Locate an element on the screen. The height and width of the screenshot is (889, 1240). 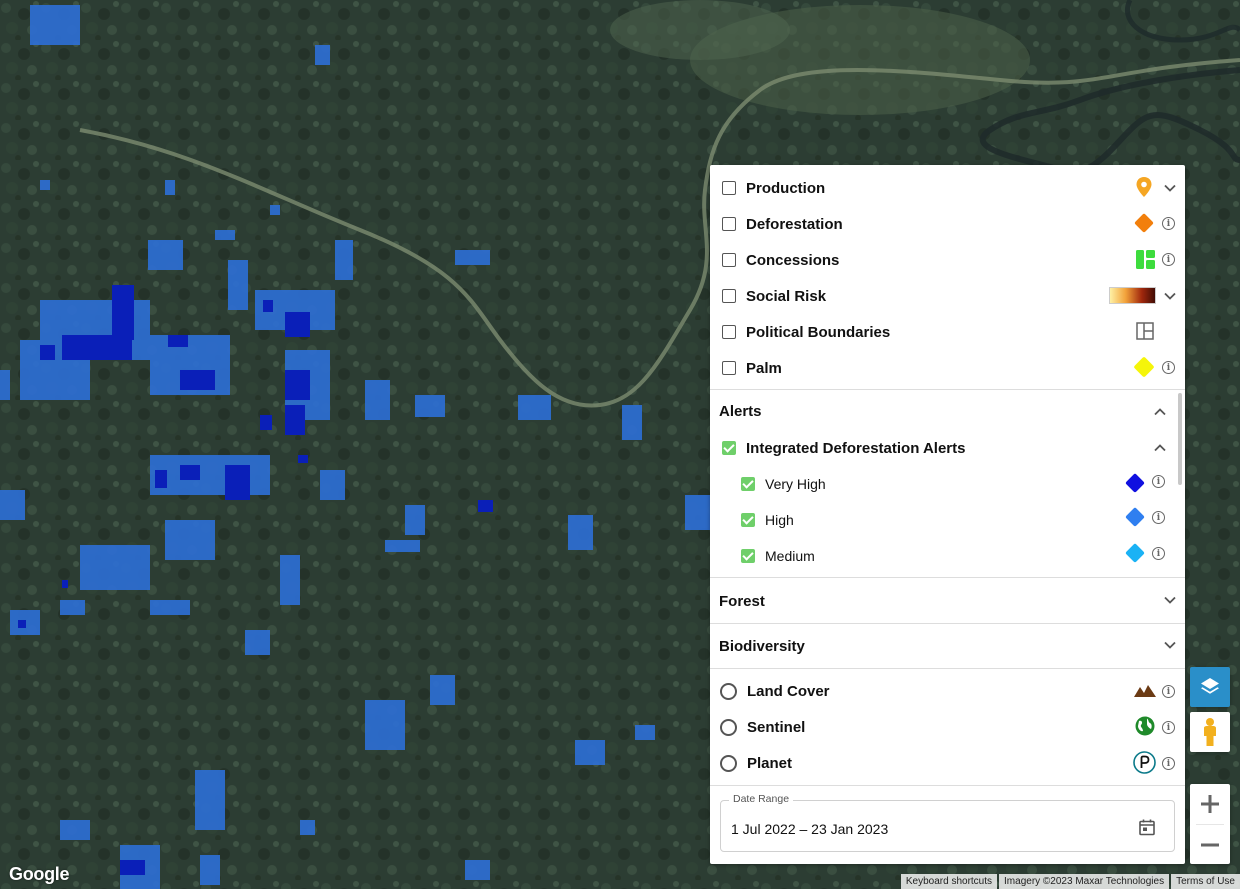
deforestation-info-icon: i is located at coordinates (1168, 223).